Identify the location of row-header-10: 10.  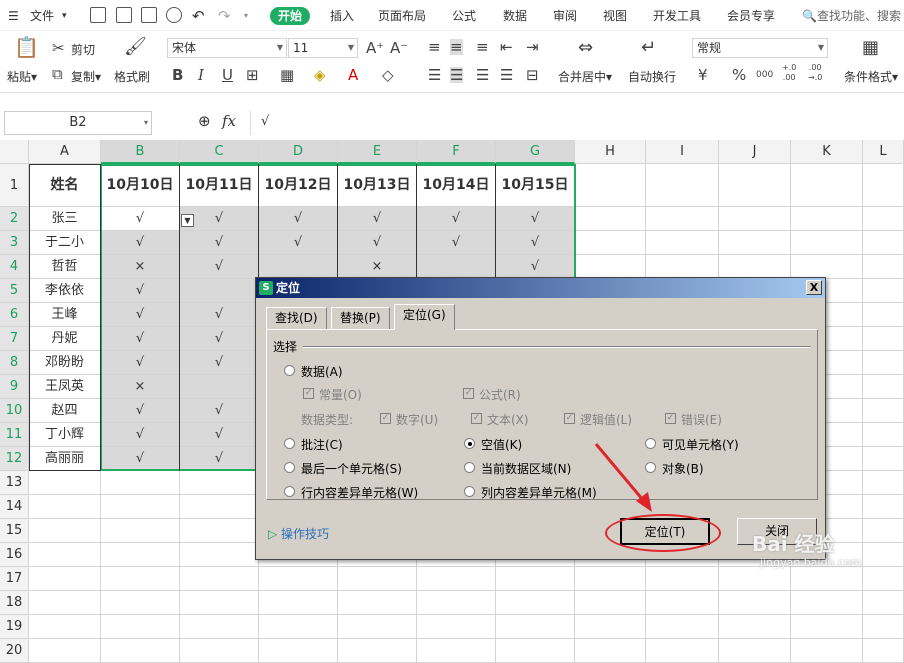
(14, 411).